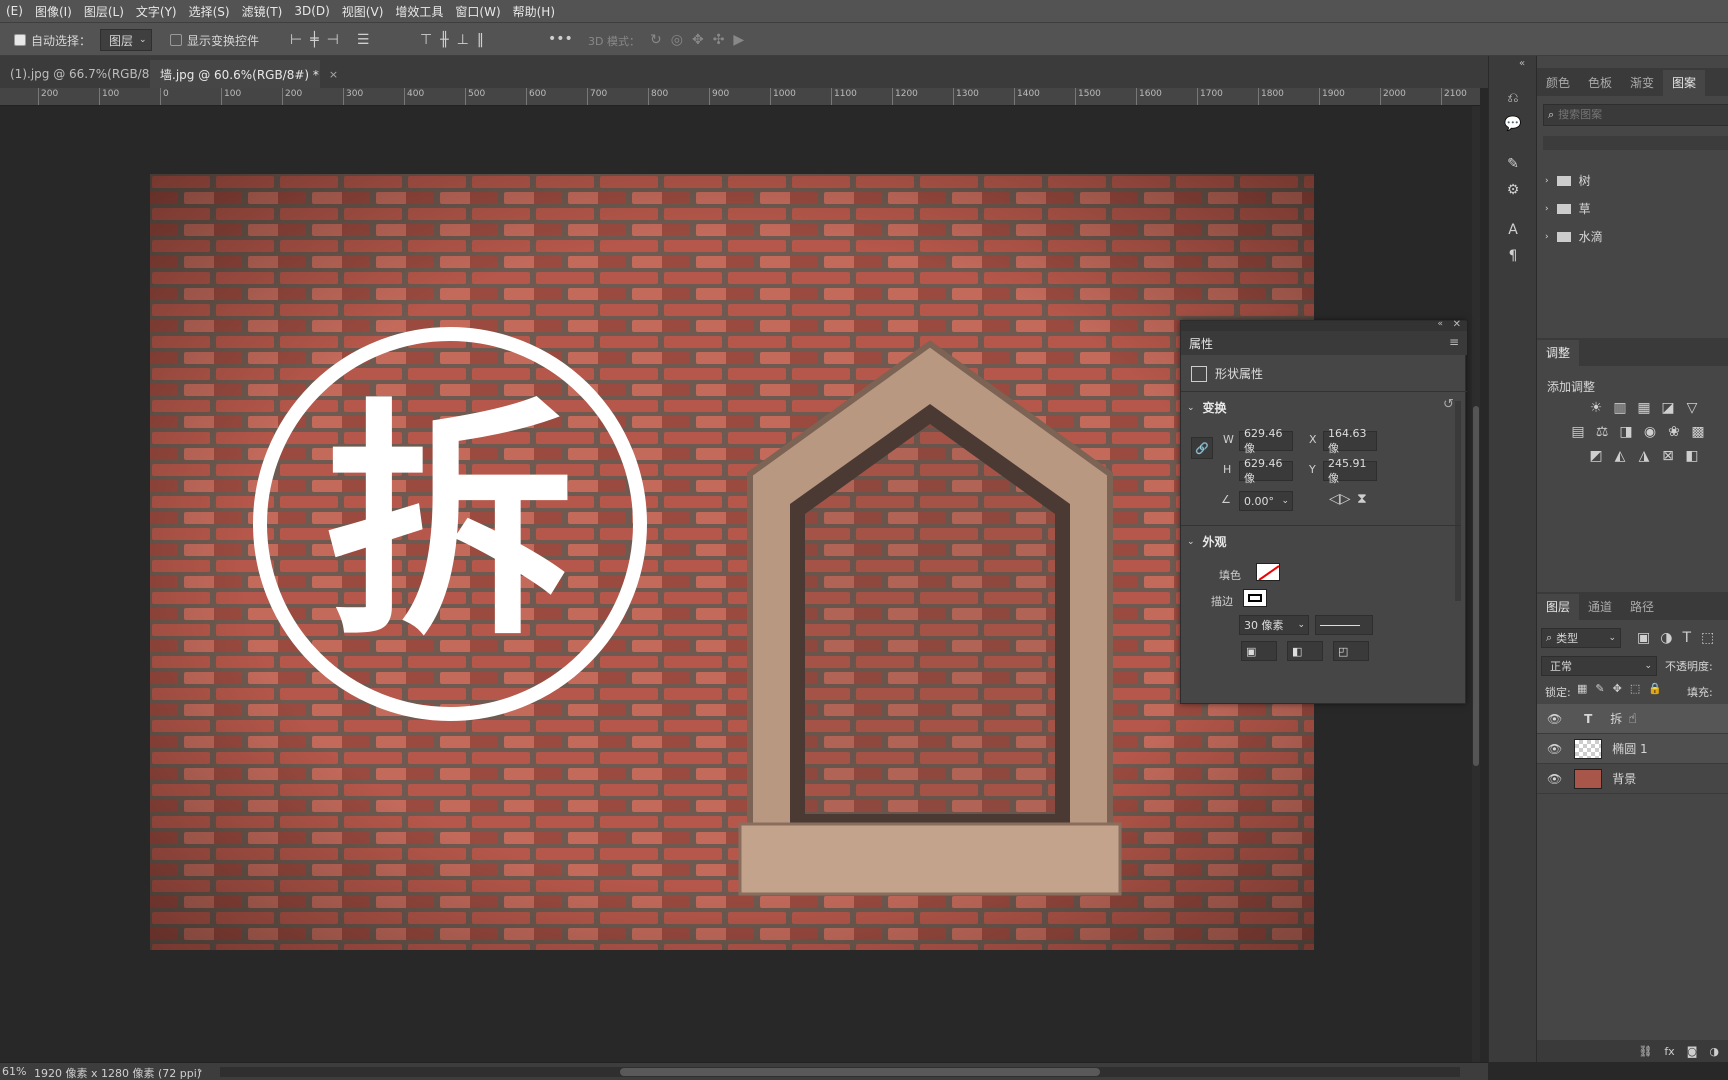  I want to click on menu-image: 图像(I), so click(53, 11).